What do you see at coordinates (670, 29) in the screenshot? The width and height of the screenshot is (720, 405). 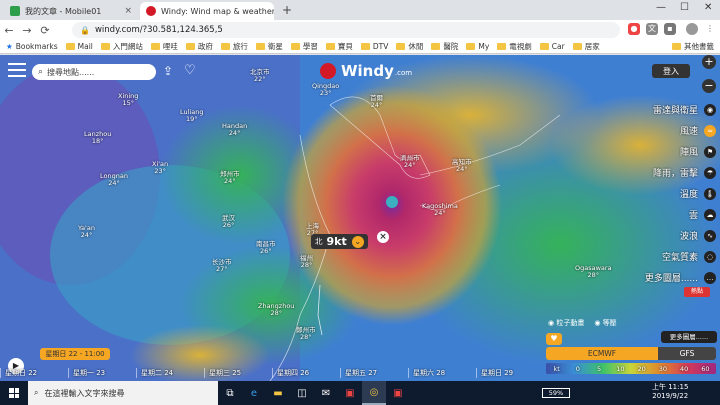 I see `extension-icon: ▪` at bounding box center [670, 29].